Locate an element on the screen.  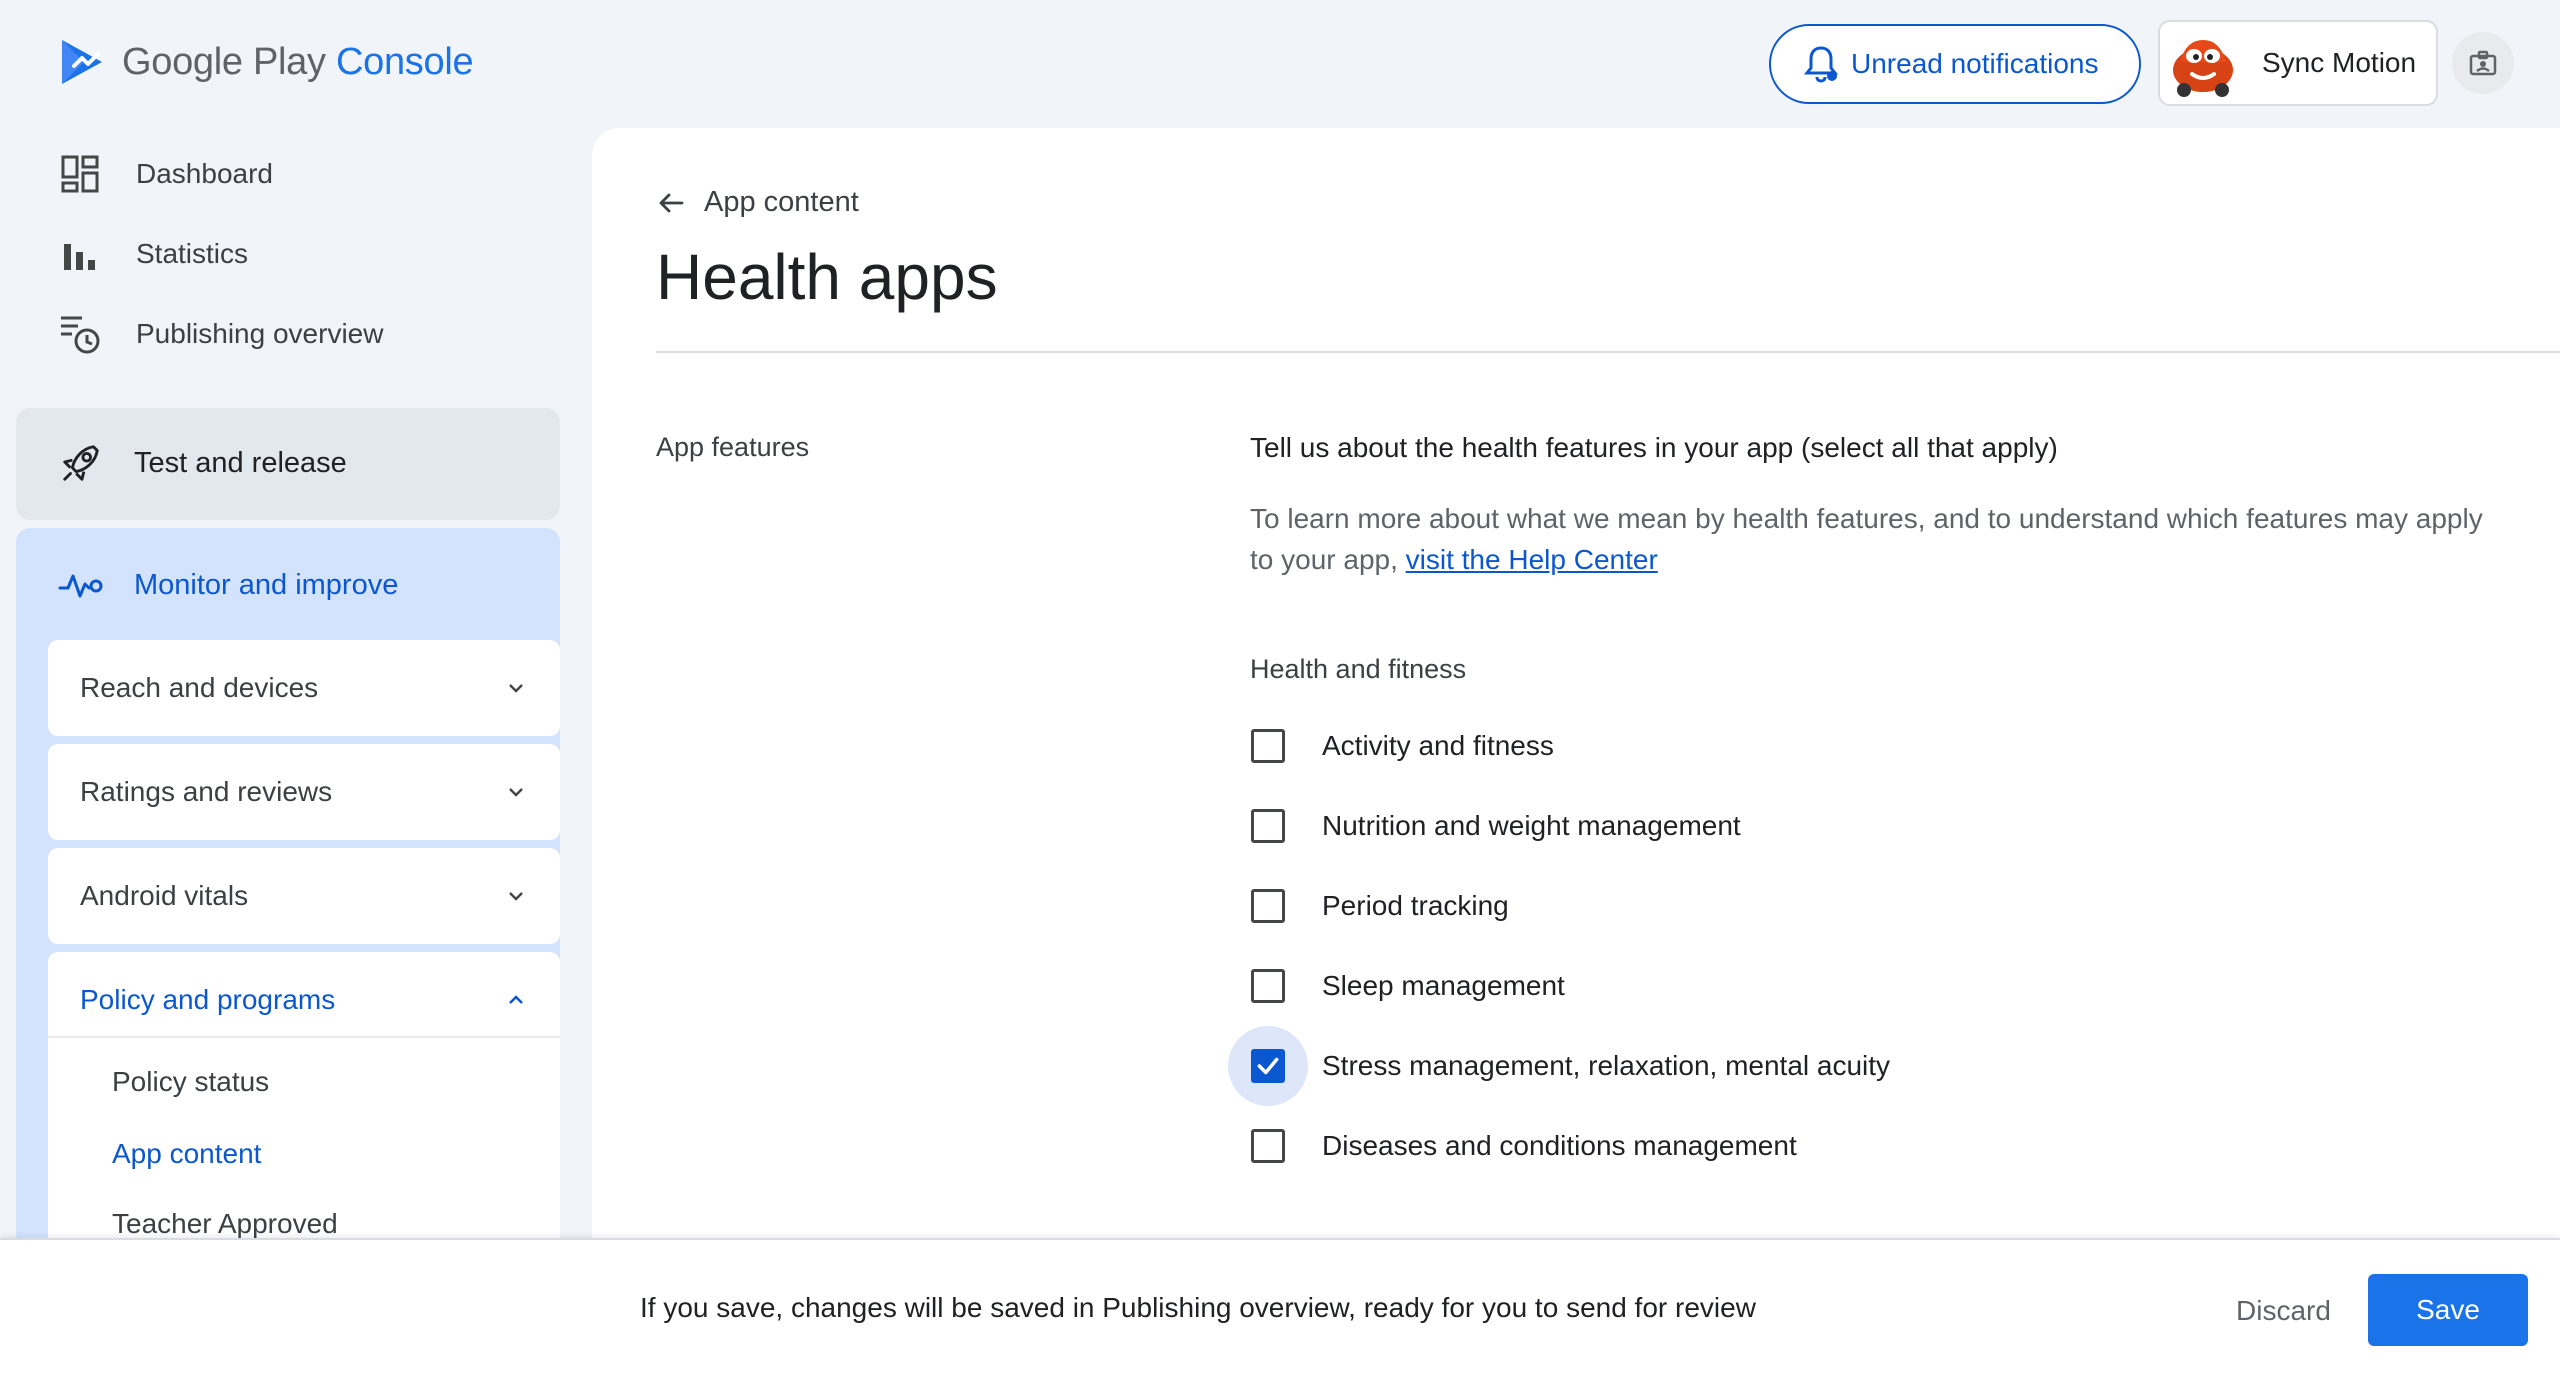
dashboard-icon is located at coordinates (80, 174).